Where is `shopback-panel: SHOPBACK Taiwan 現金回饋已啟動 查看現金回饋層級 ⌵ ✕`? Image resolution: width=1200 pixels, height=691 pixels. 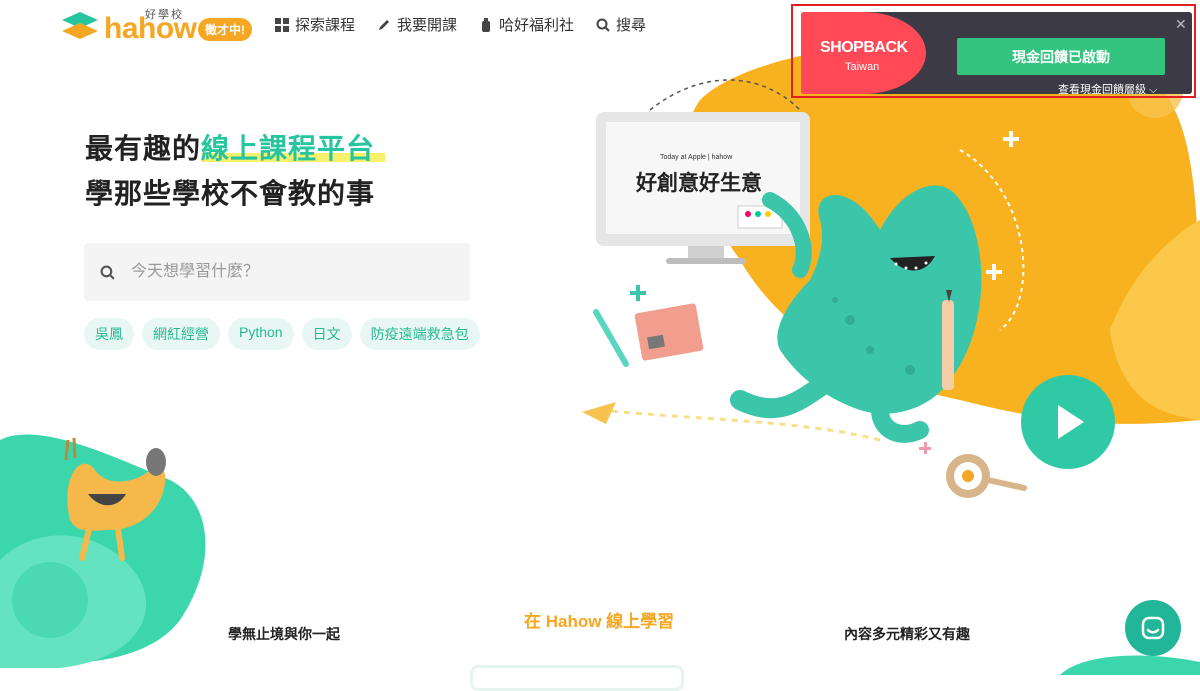 shopback-panel: SHOPBACK Taiwan 現金回饋已啟動 查看現金回饋層級 ⌵ ✕ is located at coordinates (996, 53).